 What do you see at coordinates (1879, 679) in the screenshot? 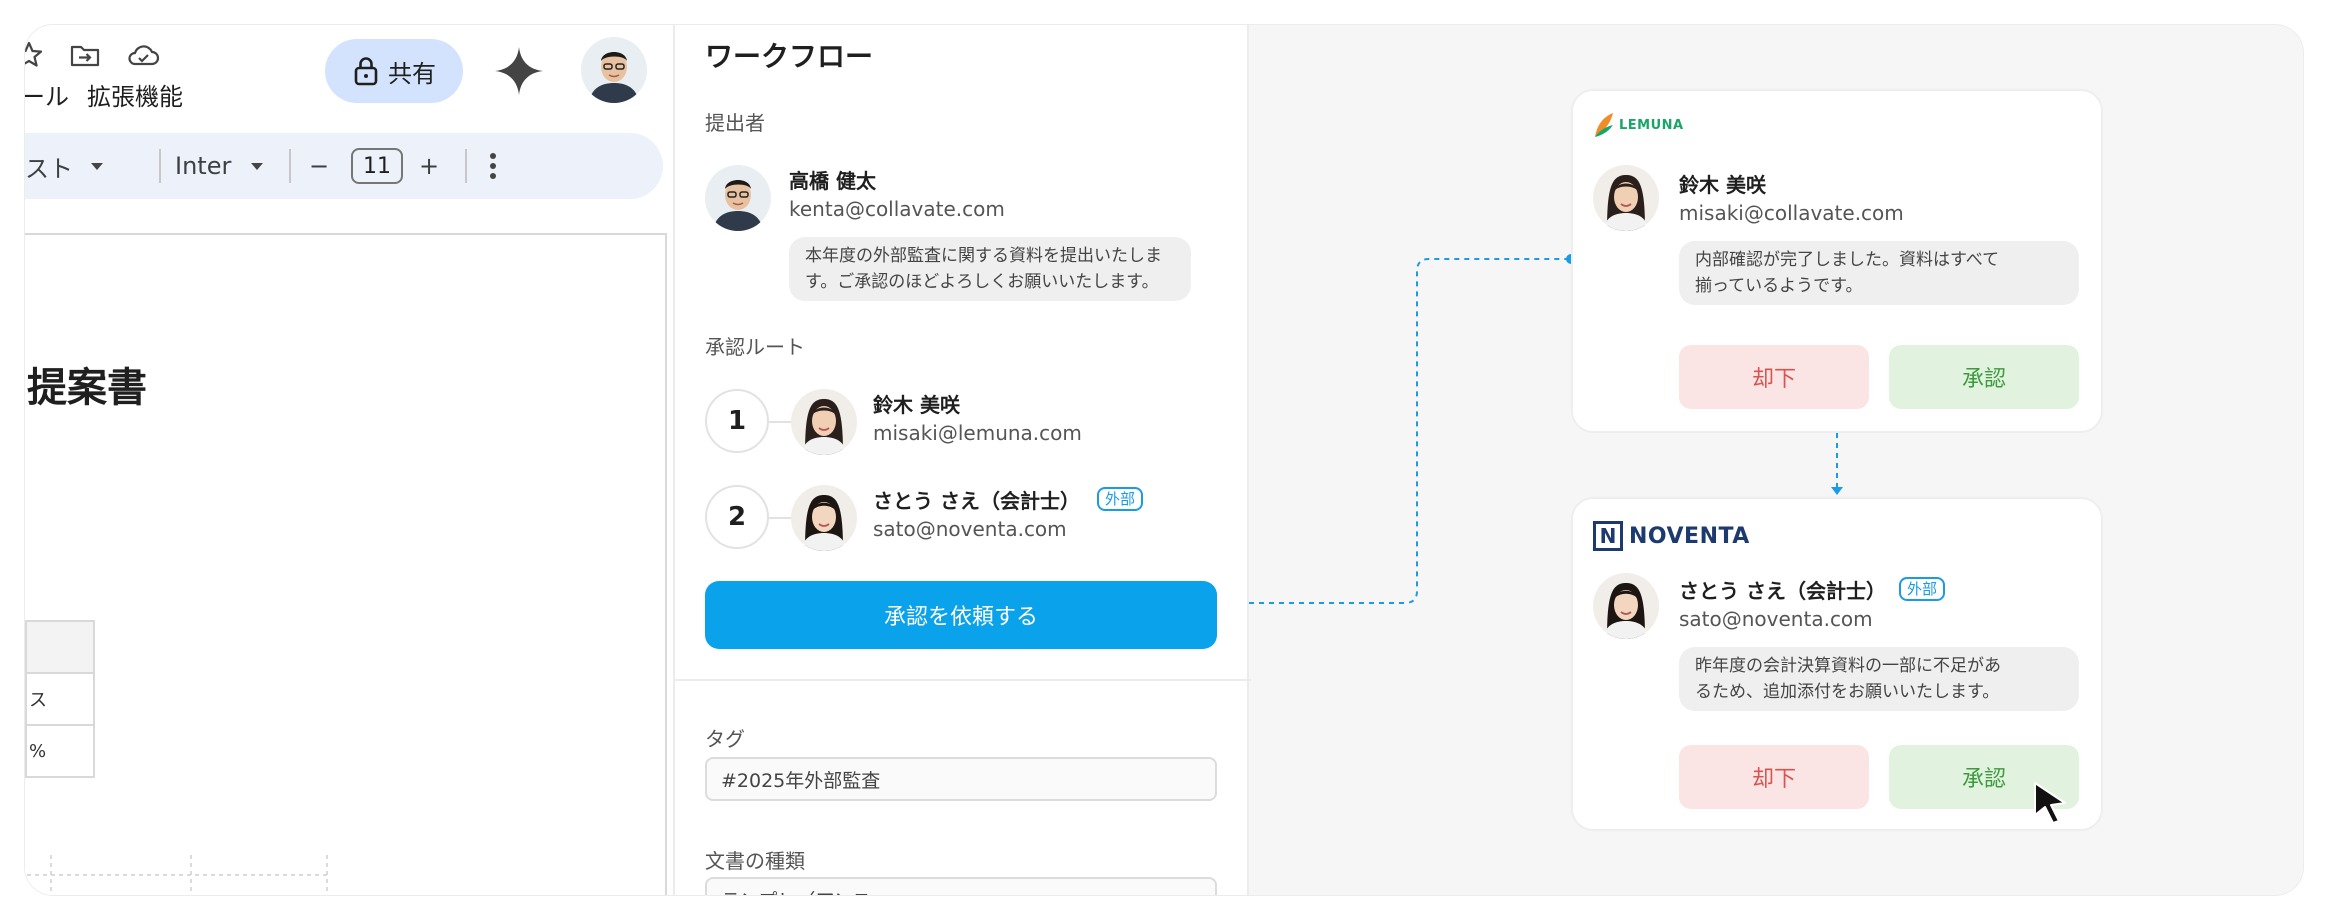
I see `reviewer-comment: 昨年度の会計決算資料の一部に不足があ るため、追加添付をお願いいたします。` at bounding box center [1879, 679].